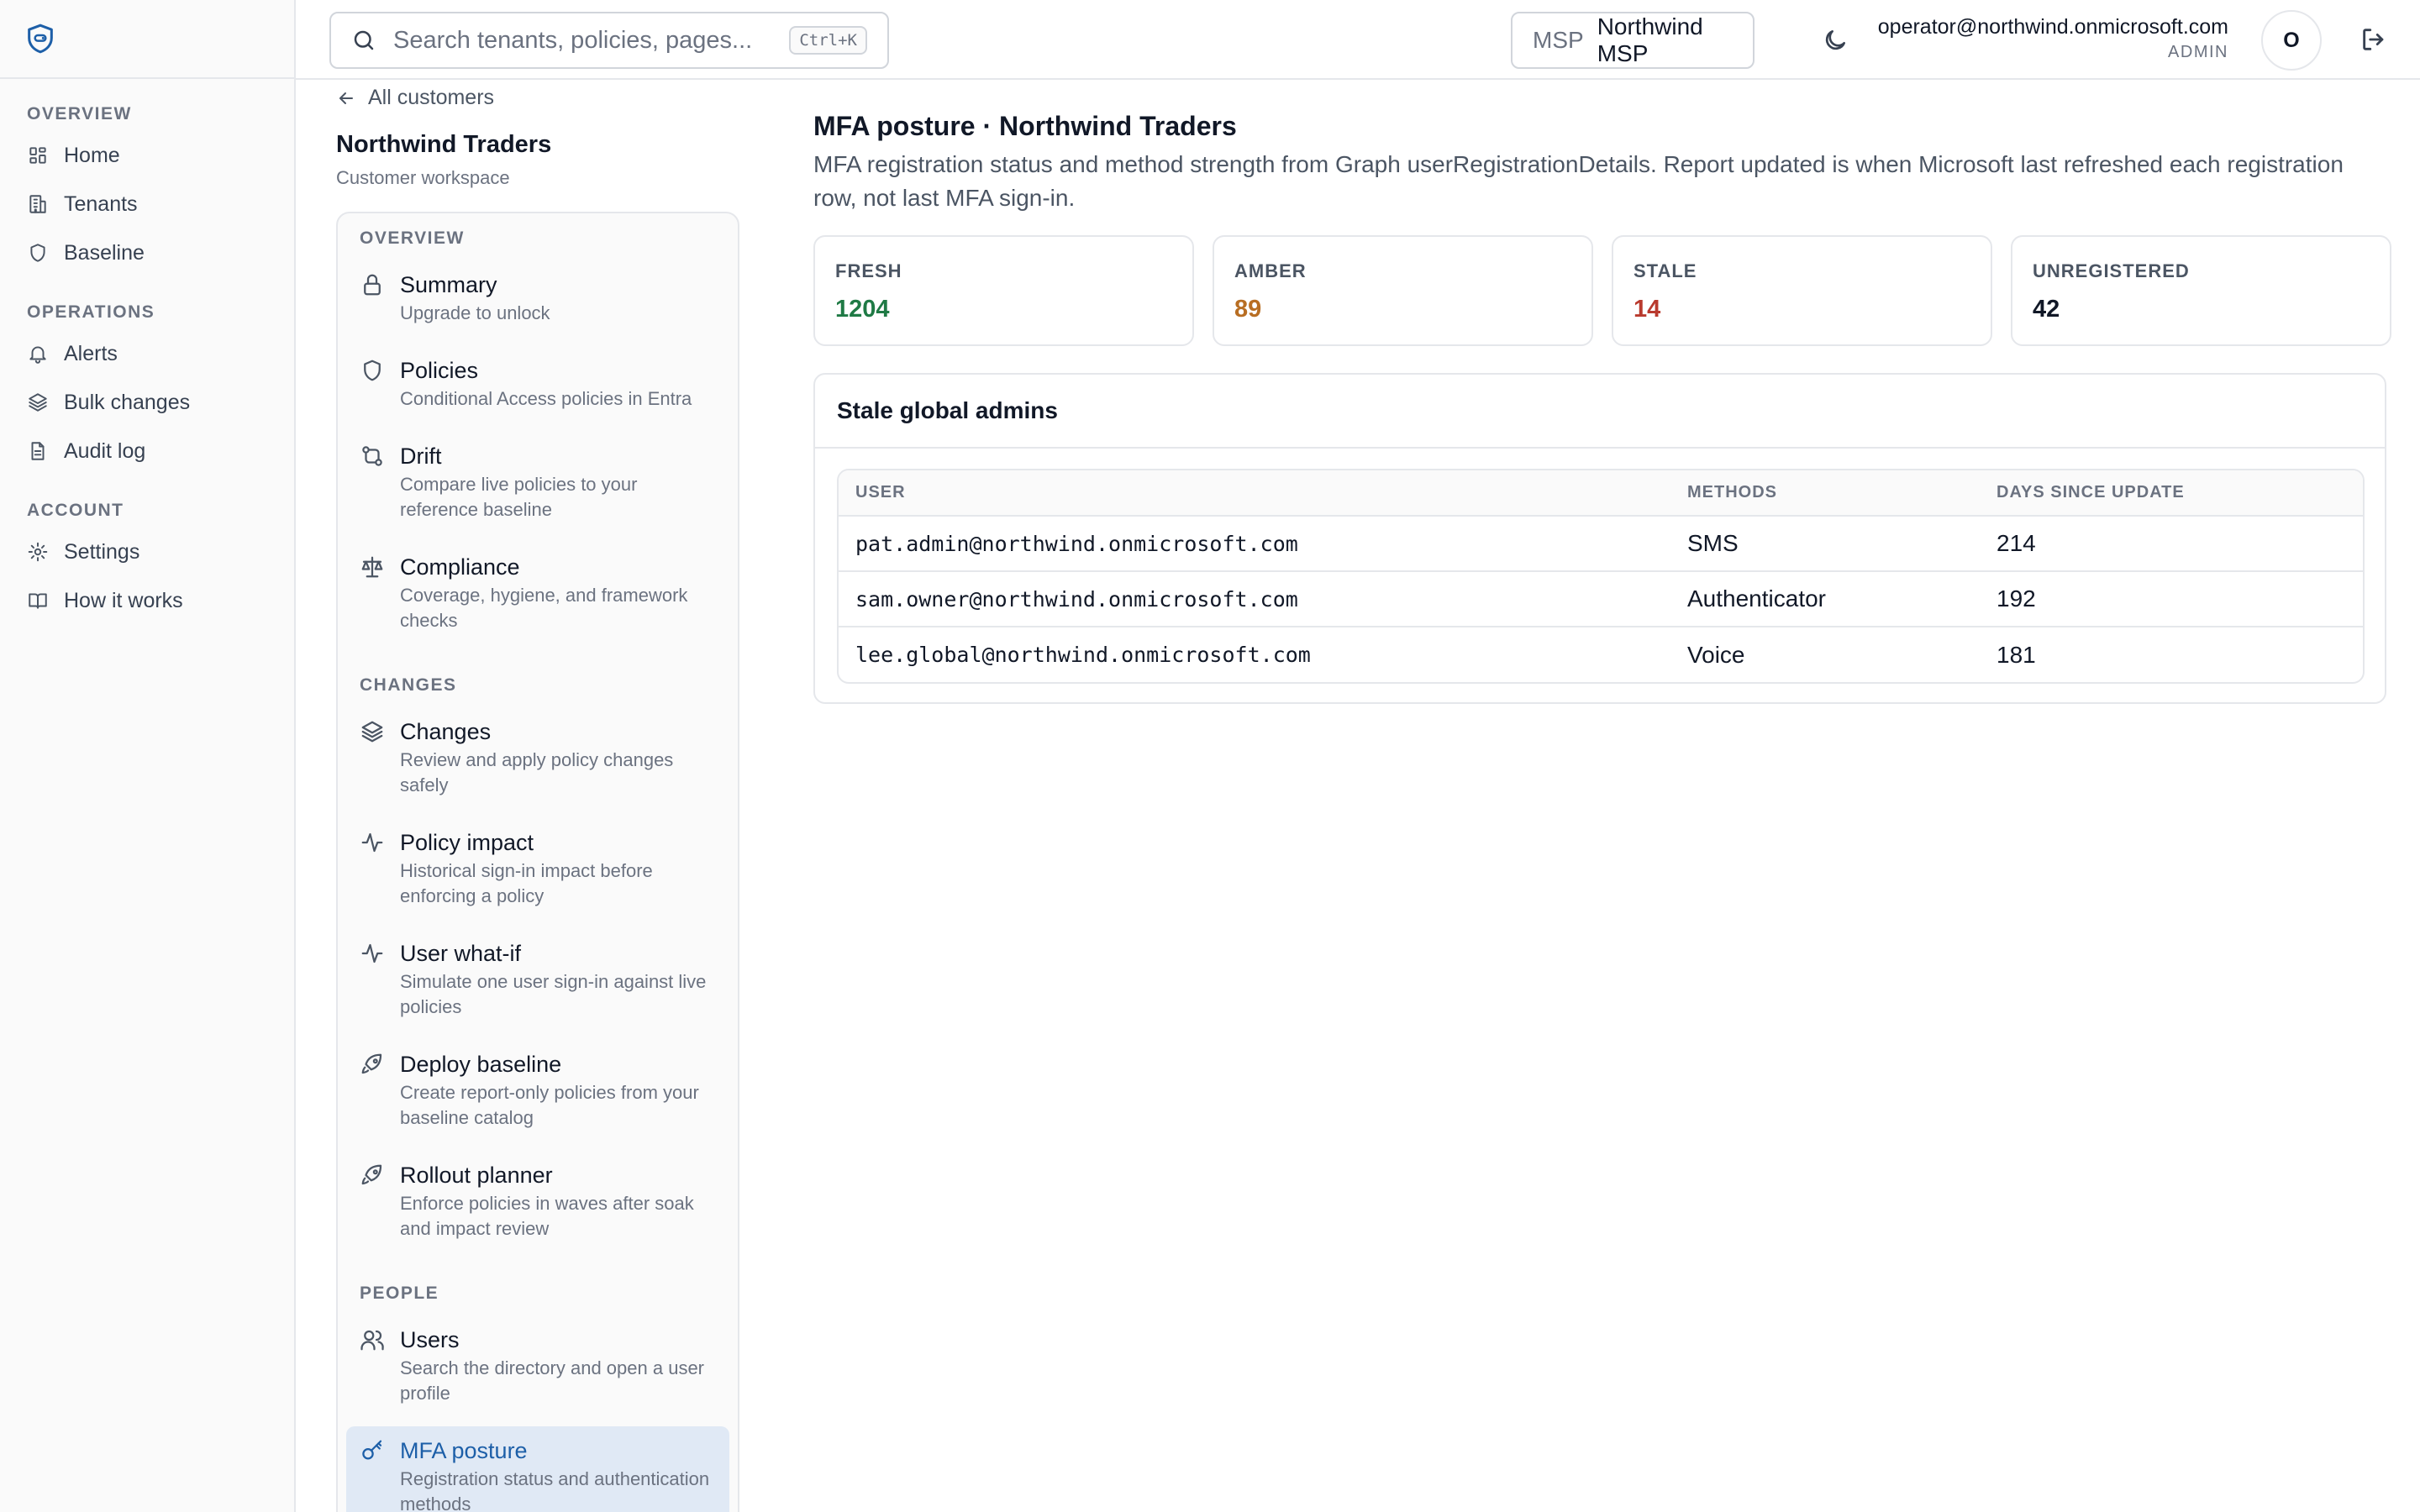  Describe the element at coordinates (1842, 493) in the screenshot. I see `column-header-methods: METHODS` at that location.